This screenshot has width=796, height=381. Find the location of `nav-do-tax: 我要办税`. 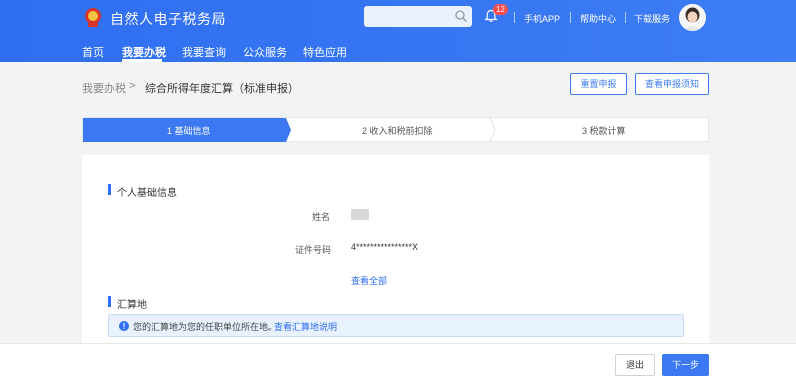

nav-do-tax: 我要办税 is located at coordinates (144, 52).